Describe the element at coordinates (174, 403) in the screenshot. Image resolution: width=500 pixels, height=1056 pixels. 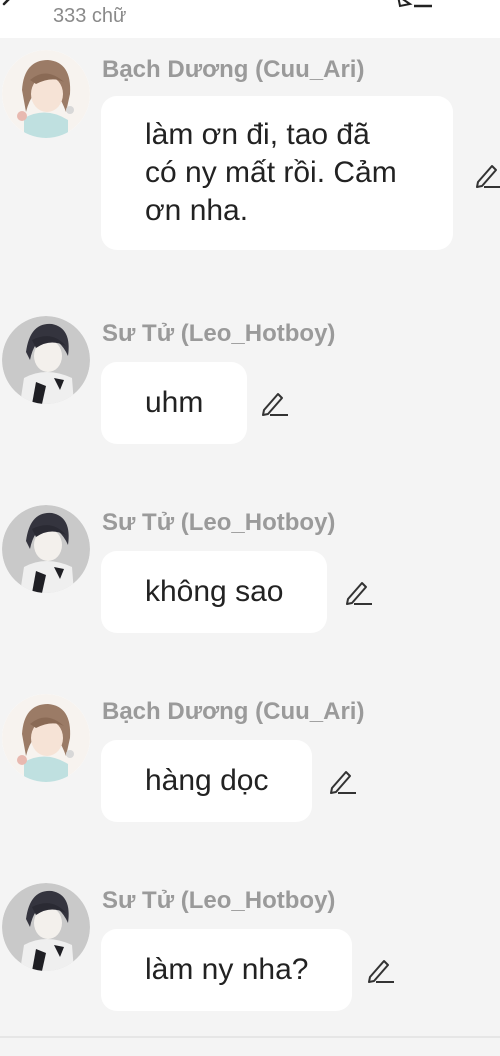
I see `message-bubble: uhm` at that location.